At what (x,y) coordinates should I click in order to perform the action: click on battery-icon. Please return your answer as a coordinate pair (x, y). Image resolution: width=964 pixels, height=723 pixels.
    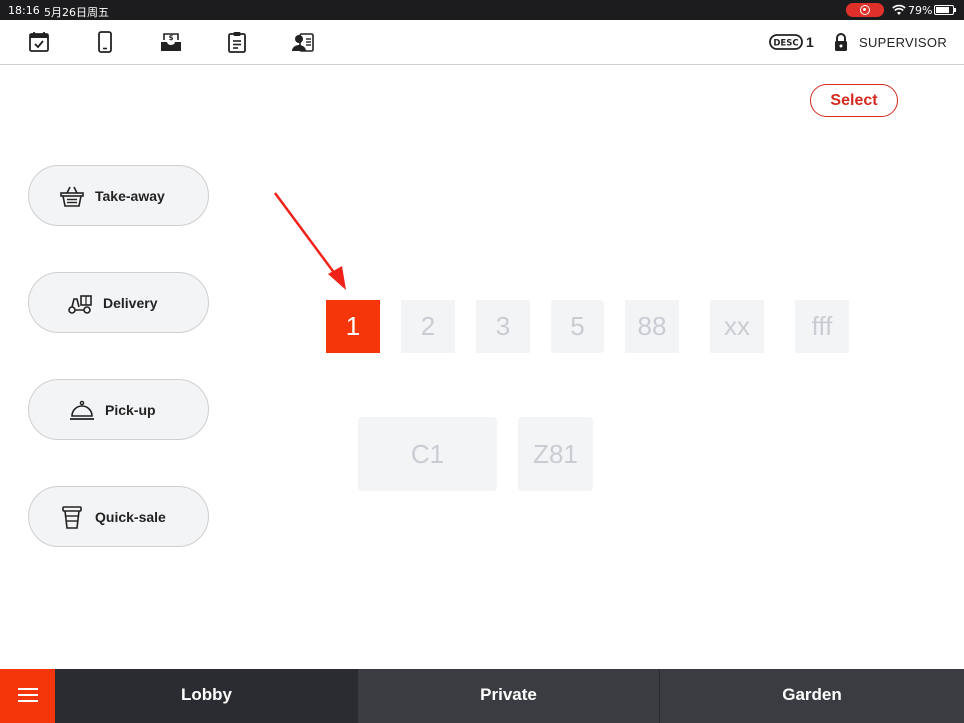
    Looking at the image, I should click on (945, 10).